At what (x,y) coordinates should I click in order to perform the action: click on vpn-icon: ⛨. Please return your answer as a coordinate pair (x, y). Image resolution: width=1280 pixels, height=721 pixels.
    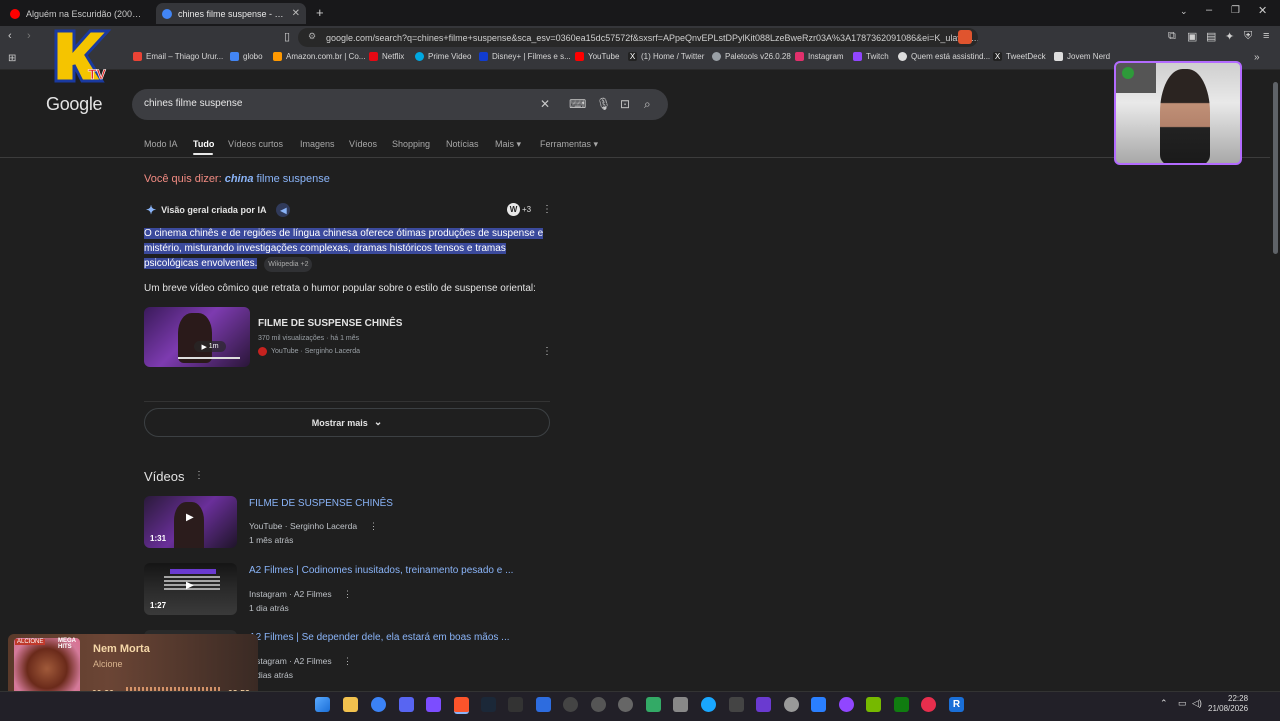
    Looking at the image, I should click on (1248, 36).